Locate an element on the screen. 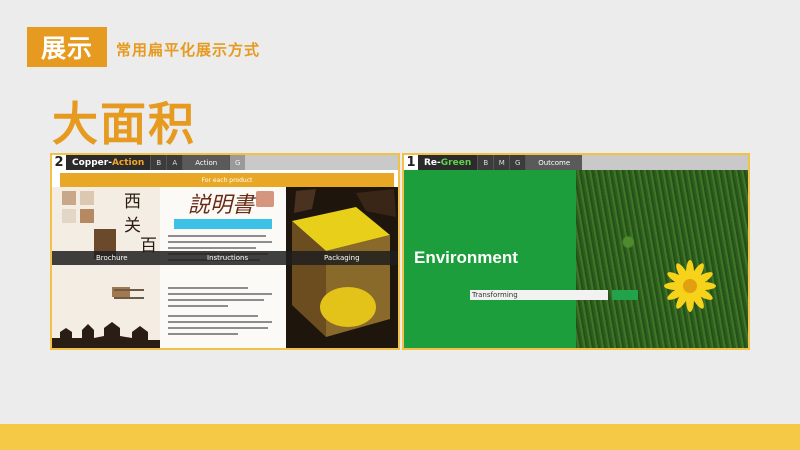 Image resolution: width=800 pixels, height=450 pixels. panel-name: Copper- Action is located at coordinates (108, 162).